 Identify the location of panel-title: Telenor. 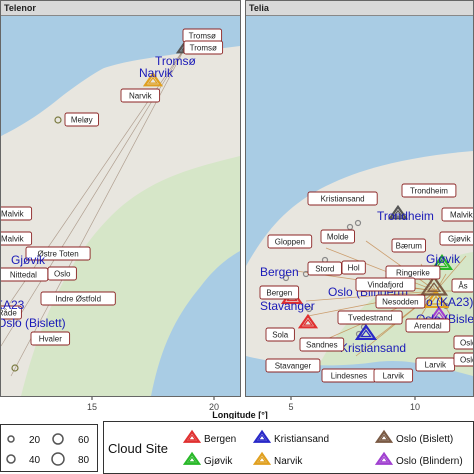
(120, 8).